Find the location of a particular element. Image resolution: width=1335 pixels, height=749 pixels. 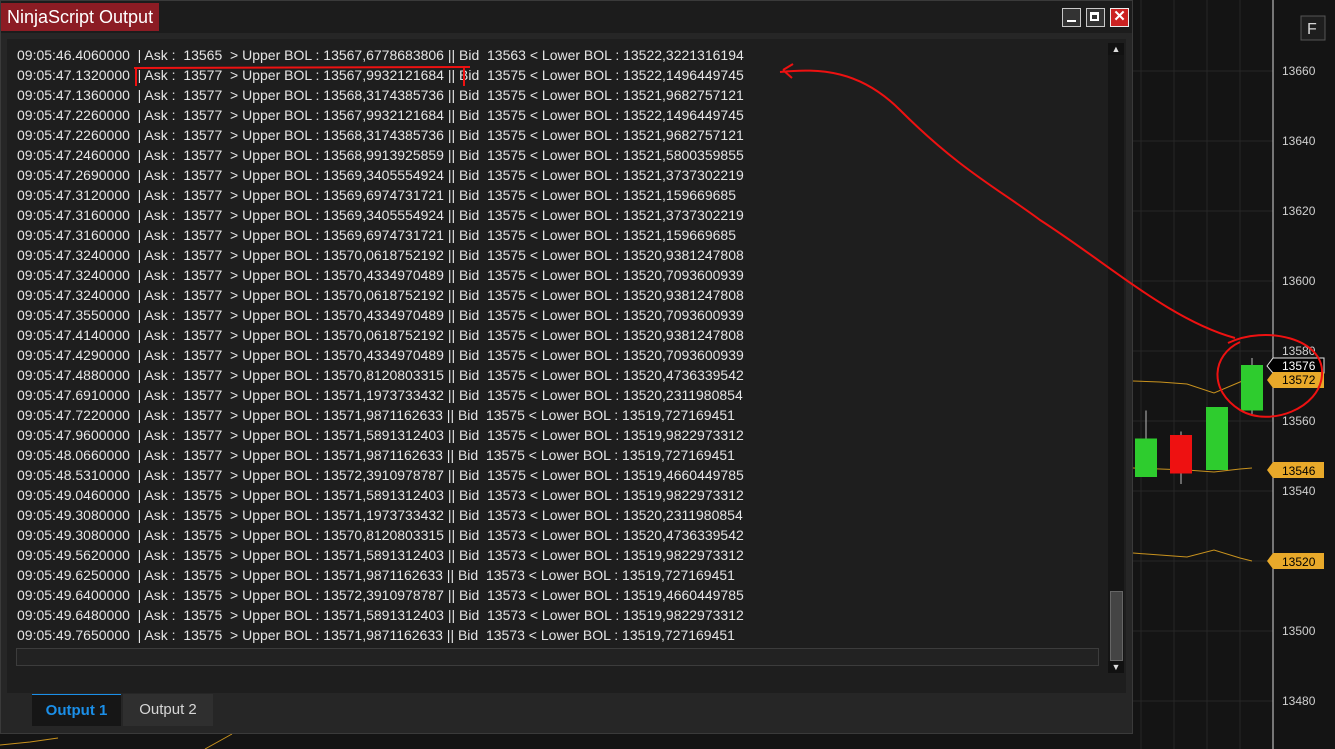

lower-band-label: 13520 is located at coordinates (1299, 562).